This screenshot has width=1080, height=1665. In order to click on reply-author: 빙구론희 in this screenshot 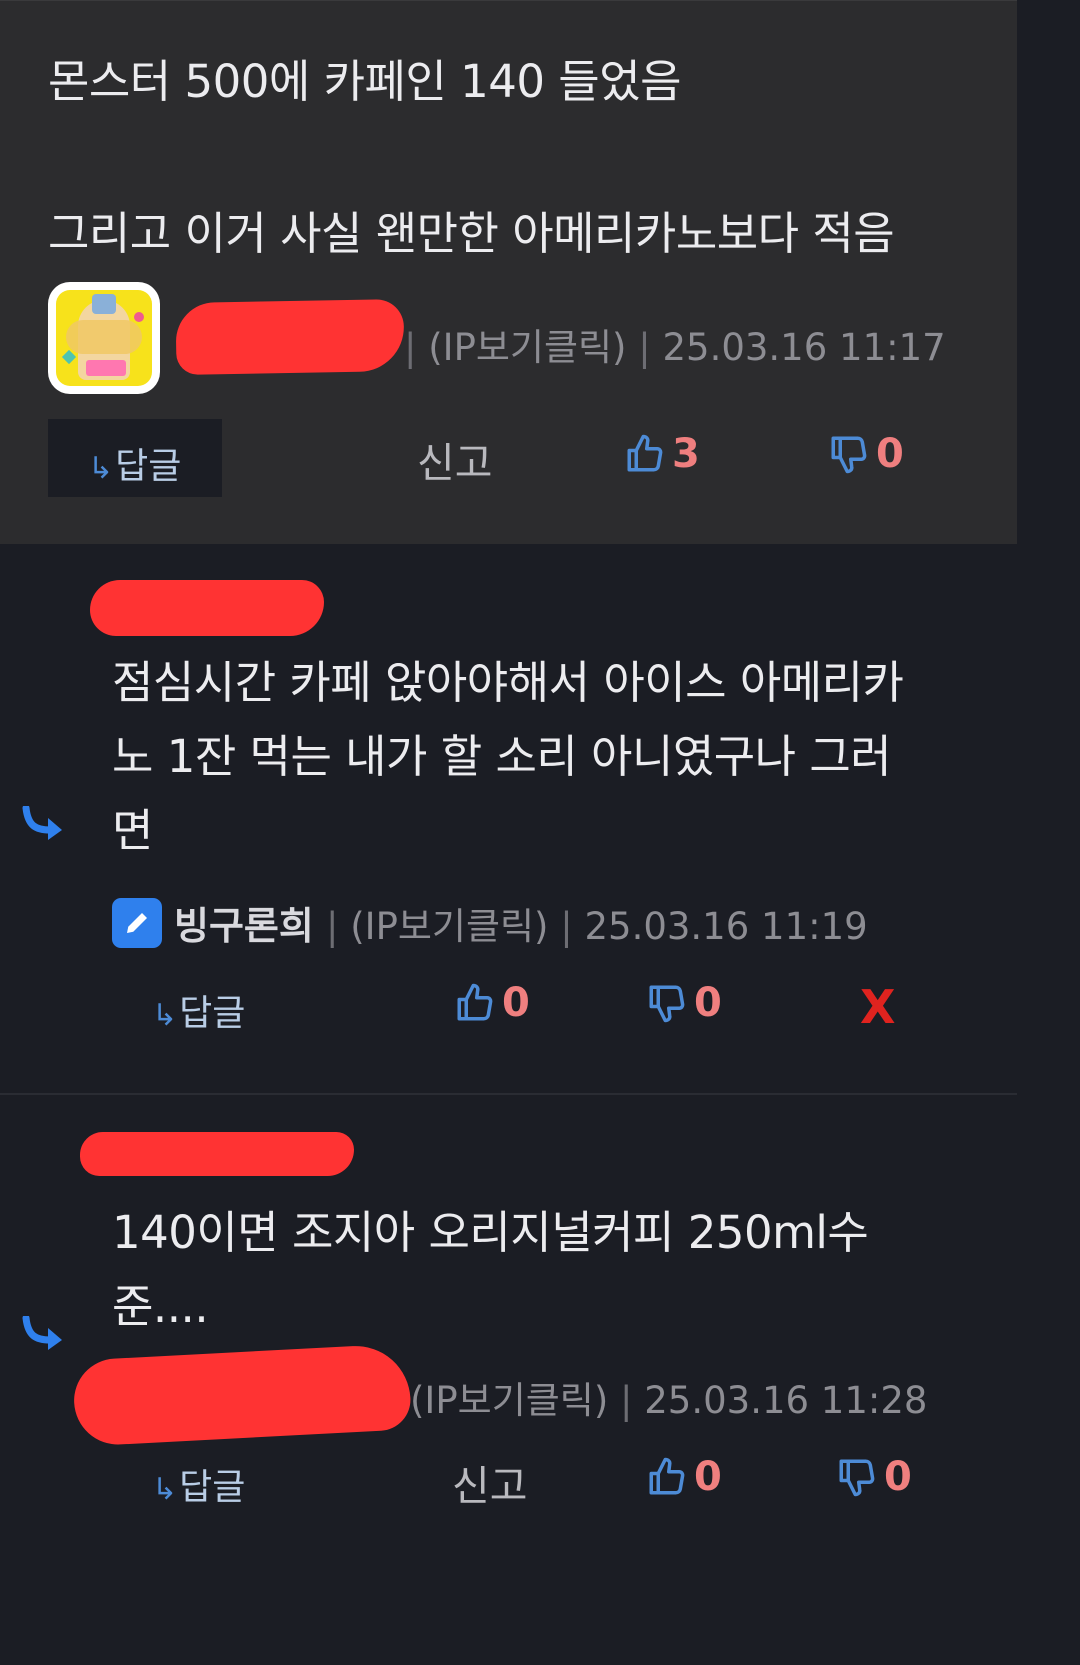, I will do `click(244, 922)`.